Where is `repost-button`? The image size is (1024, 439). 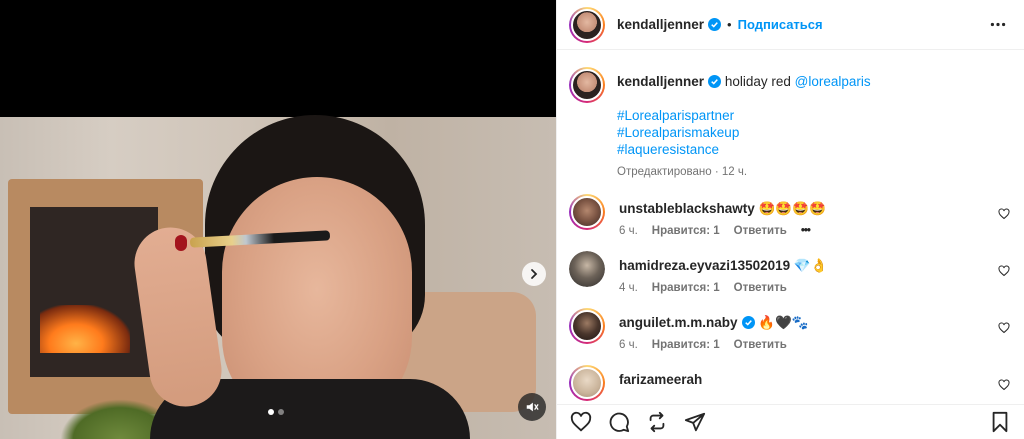
repost-button is located at coordinates (657, 422).